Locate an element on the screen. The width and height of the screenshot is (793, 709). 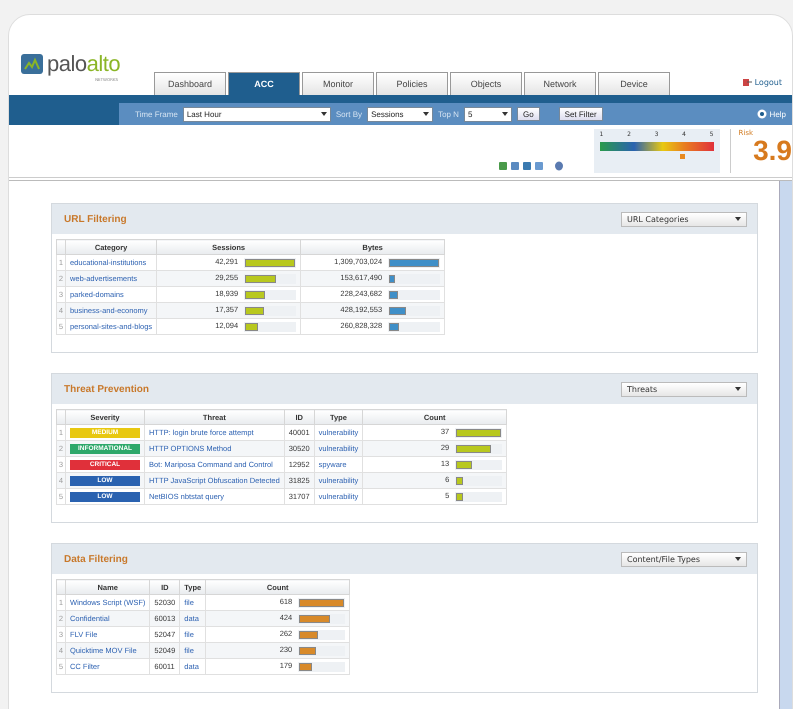
nav-tab: Dashboard is located at coordinates (190, 83).